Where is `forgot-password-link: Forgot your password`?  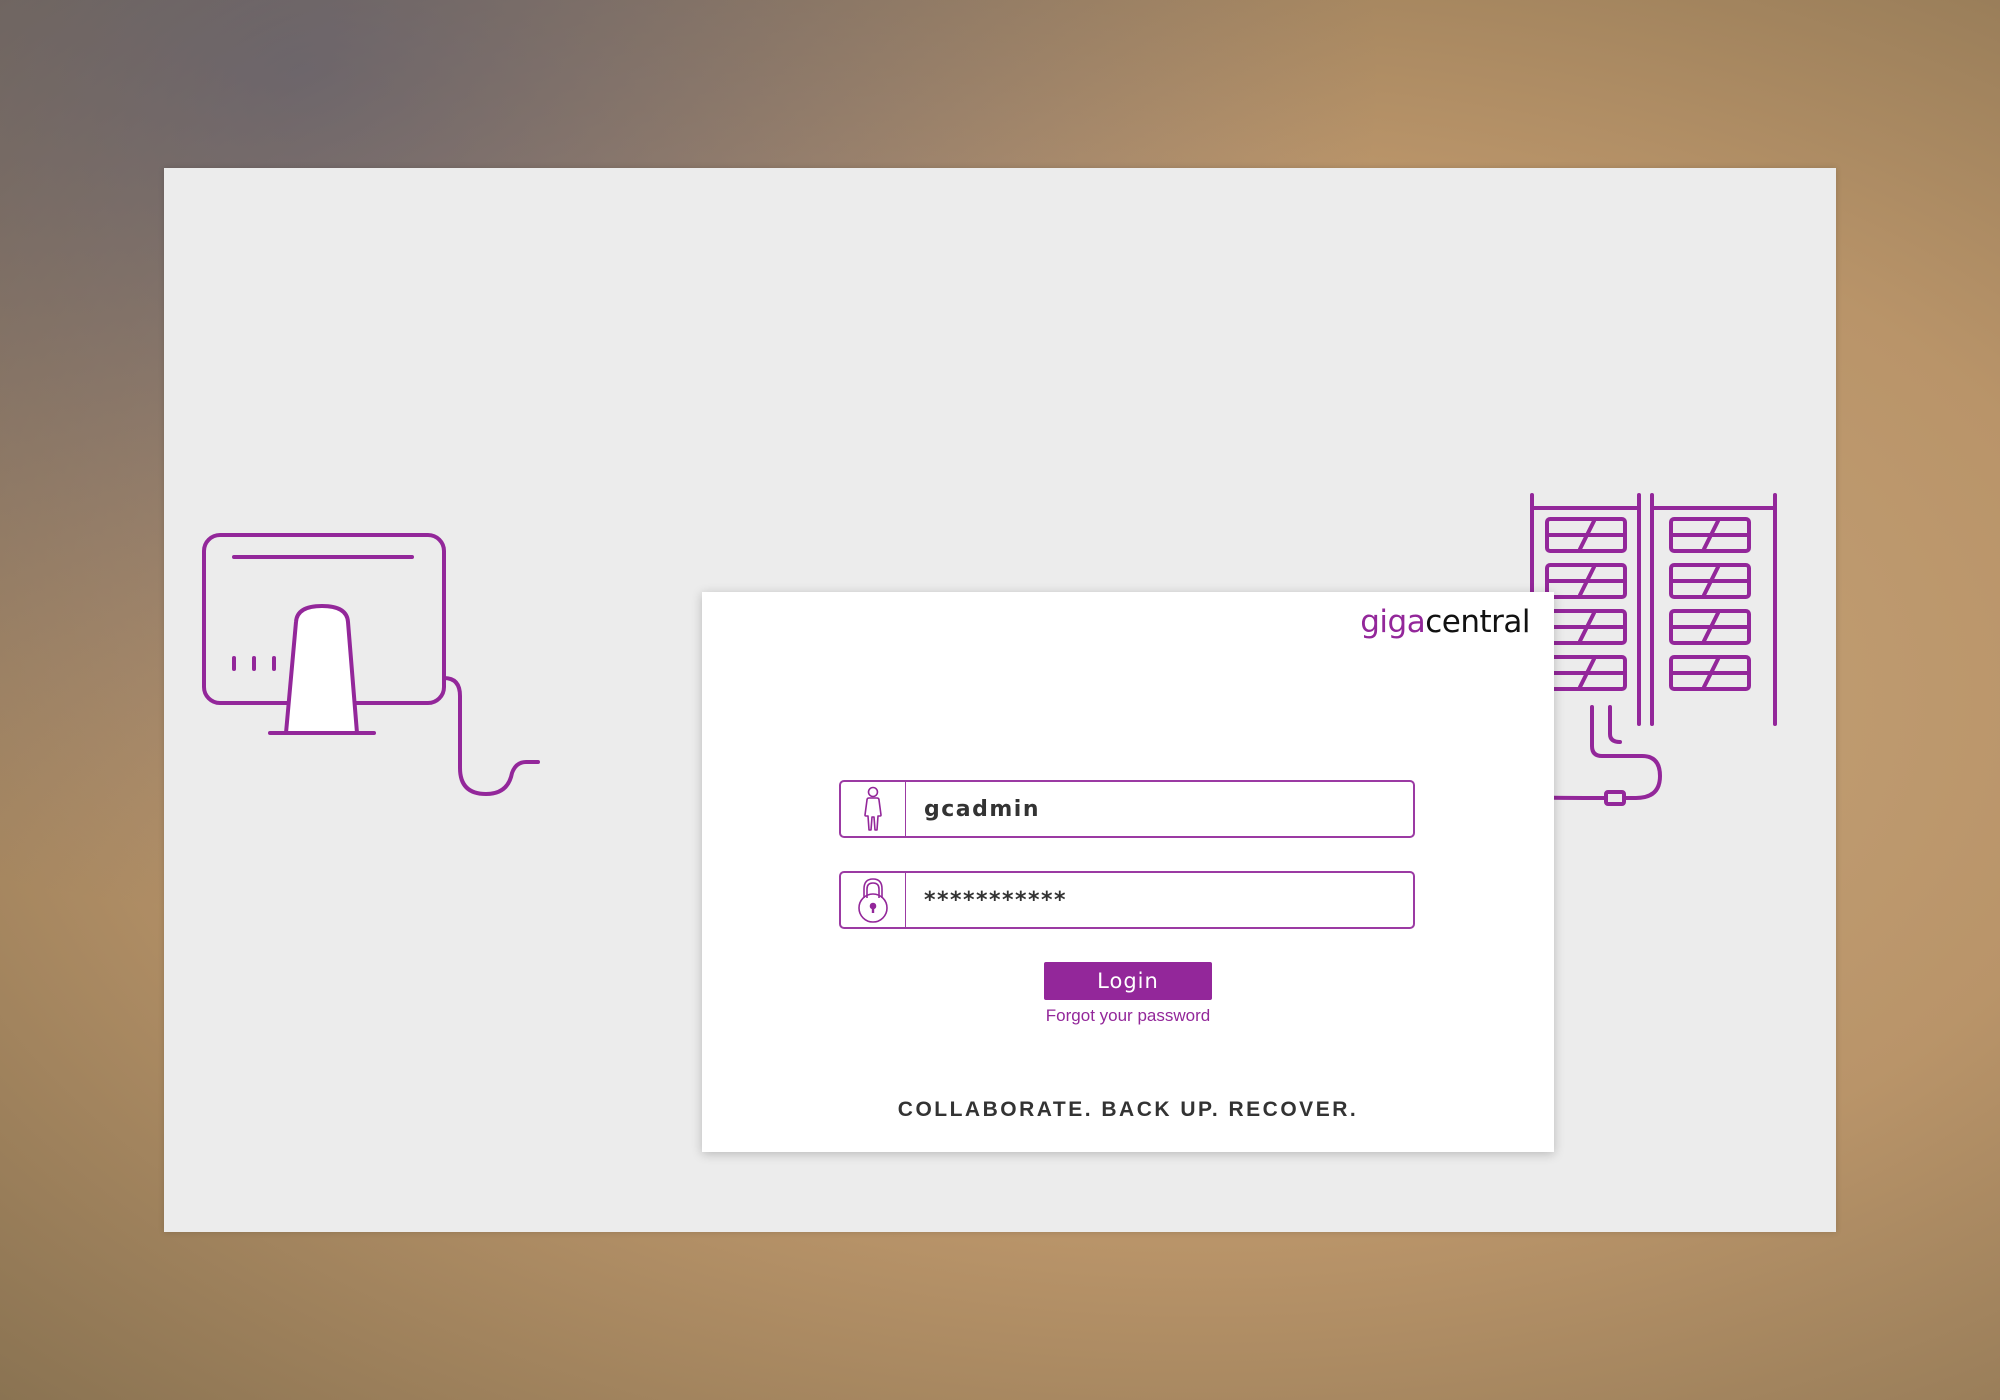
forgot-password-link: Forgot your password is located at coordinates (1128, 1016).